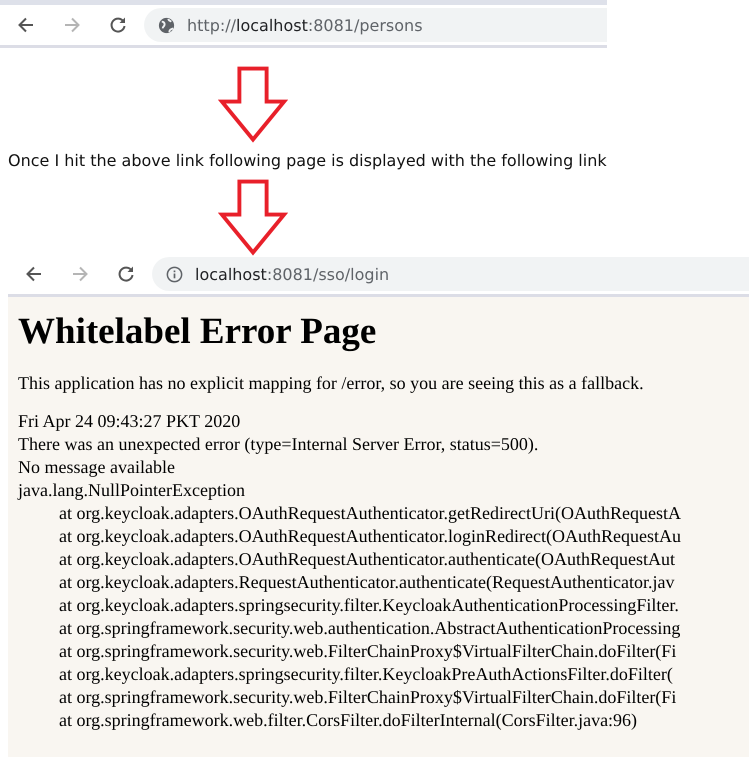 This screenshot has height=764, width=749. What do you see at coordinates (369, 605) in the screenshot?
I see `stack-trace-line: at org.keycloak.adapters.springsecurity.filter.KeycloakAuthenticationProcessingFilter.` at bounding box center [369, 605].